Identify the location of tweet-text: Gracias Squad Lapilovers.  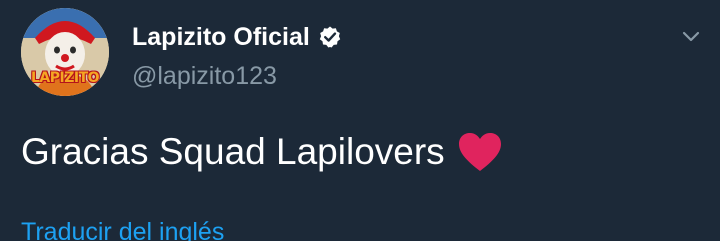
(262, 152).